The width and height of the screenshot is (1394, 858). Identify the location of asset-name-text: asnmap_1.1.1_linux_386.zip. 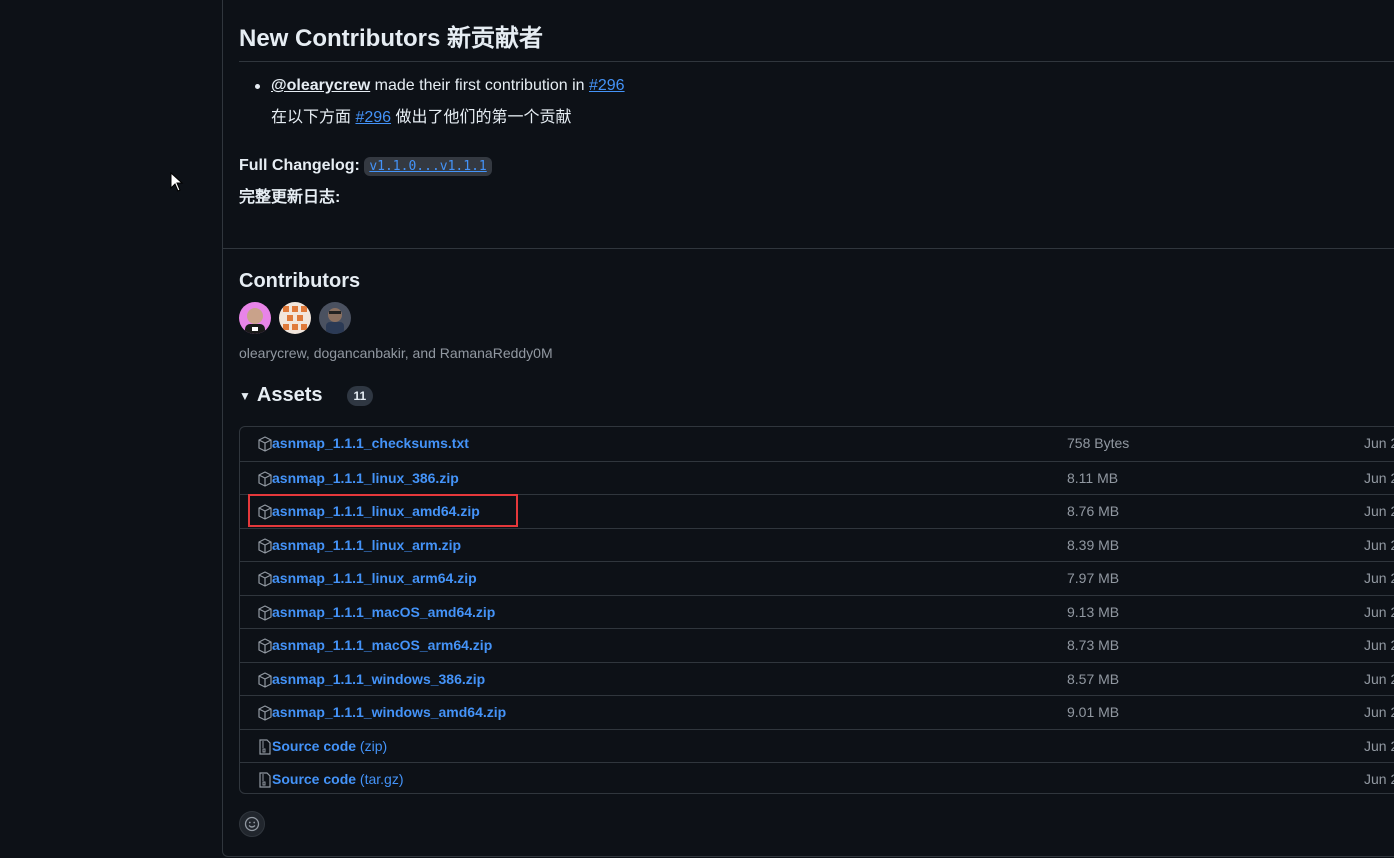
(365, 477).